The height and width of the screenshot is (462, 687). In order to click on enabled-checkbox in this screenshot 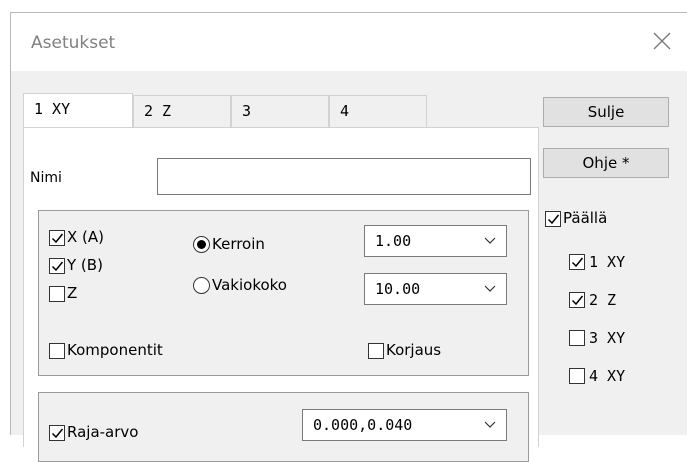, I will do `click(553, 219)`.